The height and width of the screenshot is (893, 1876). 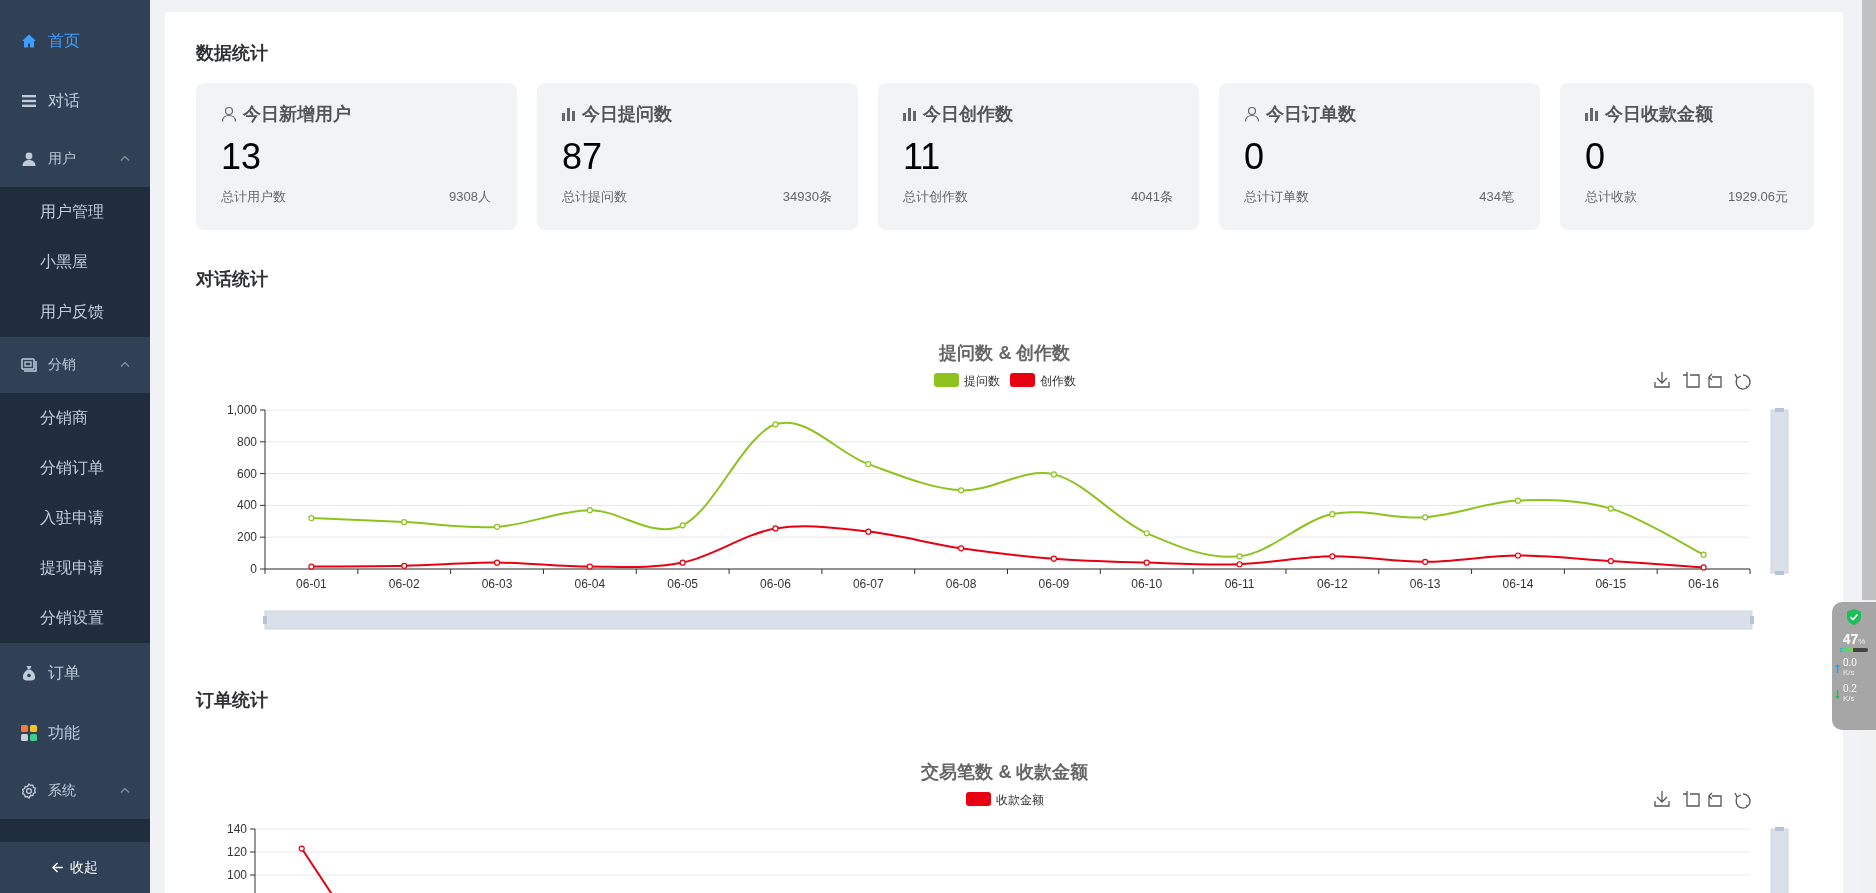 I want to click on chart-title: 交易笔数 & 收款金额, so click(x=1005, y=772).